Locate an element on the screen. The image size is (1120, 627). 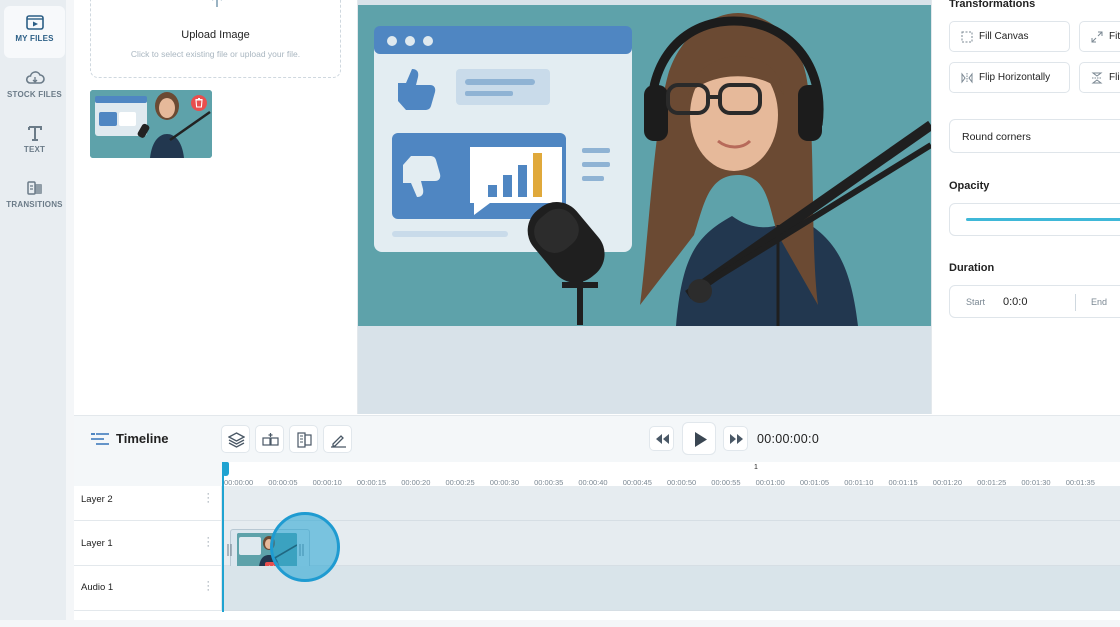
duration-separator is located at coordinates (1075, 302).